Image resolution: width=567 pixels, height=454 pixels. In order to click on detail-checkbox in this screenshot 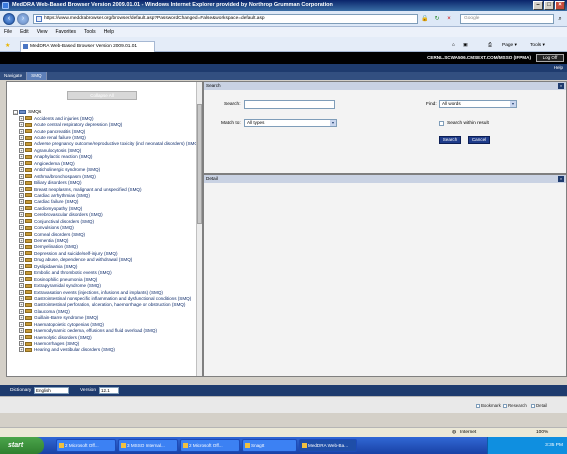, I will do `click(533, 406)`.